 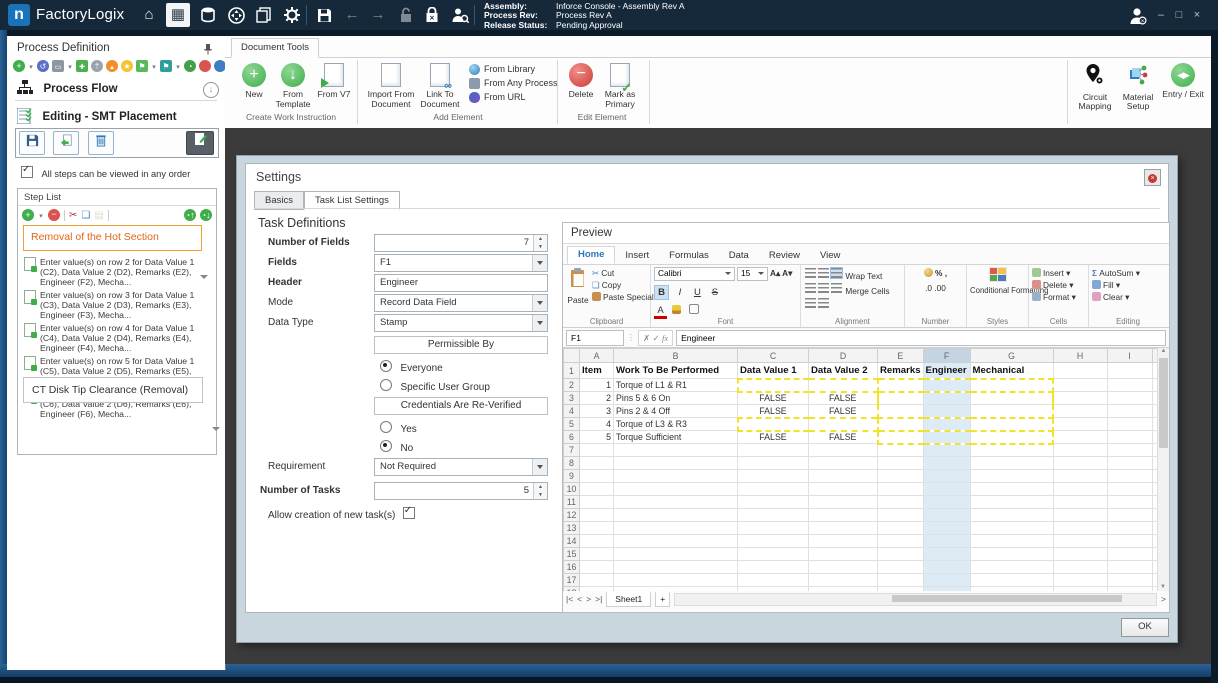 I want to click on row-header-17: 17, so click(x=571, y=580).